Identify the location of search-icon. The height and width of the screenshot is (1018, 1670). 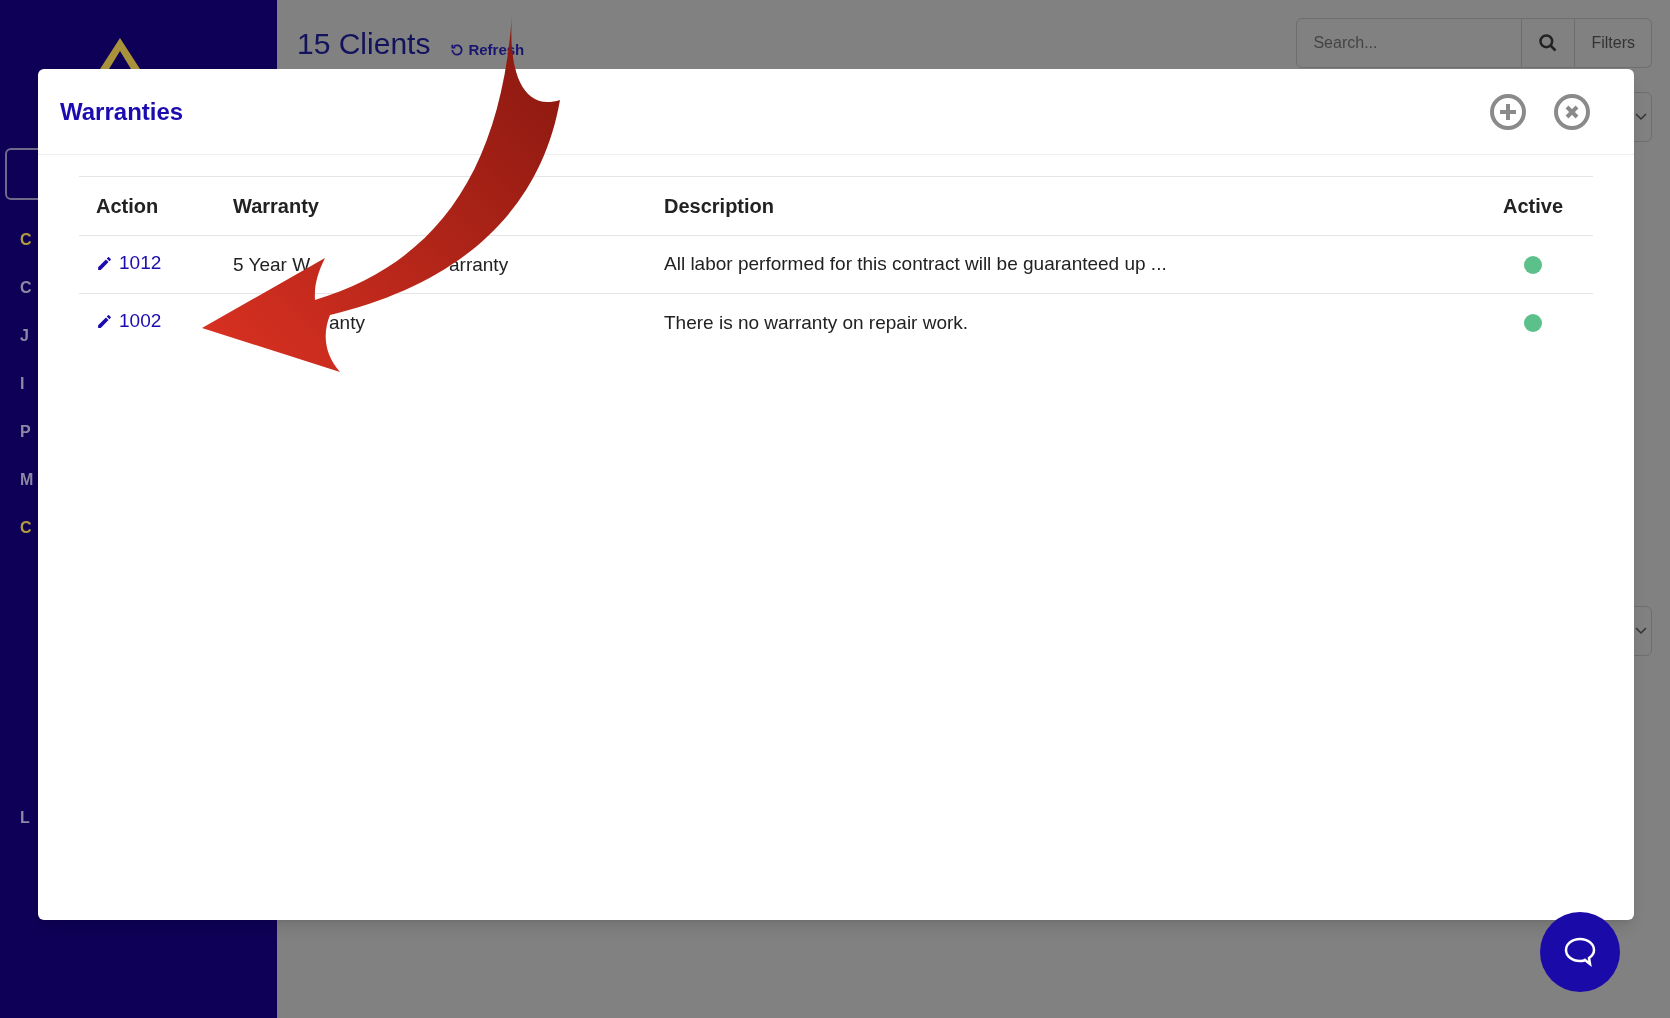
(1548, 43).